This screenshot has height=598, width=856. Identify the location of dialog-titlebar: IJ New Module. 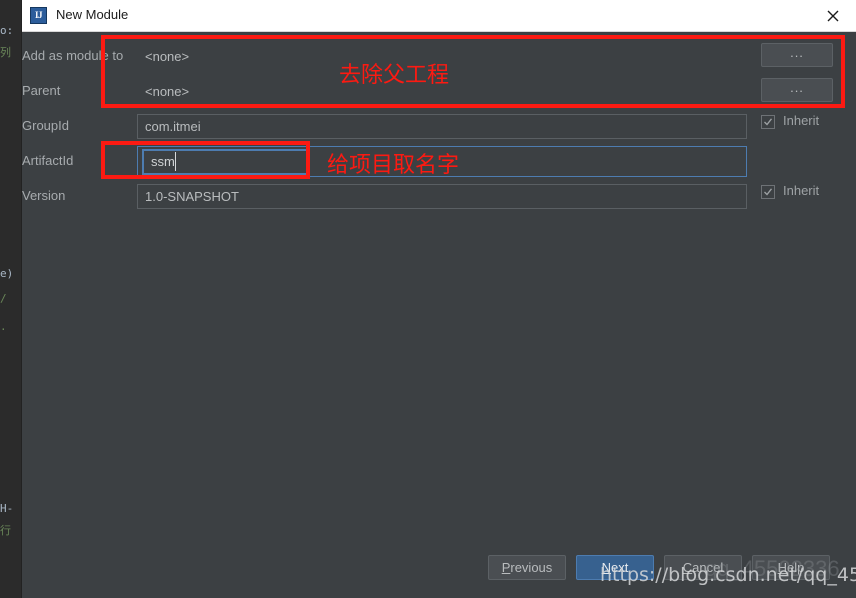
(439, 16).